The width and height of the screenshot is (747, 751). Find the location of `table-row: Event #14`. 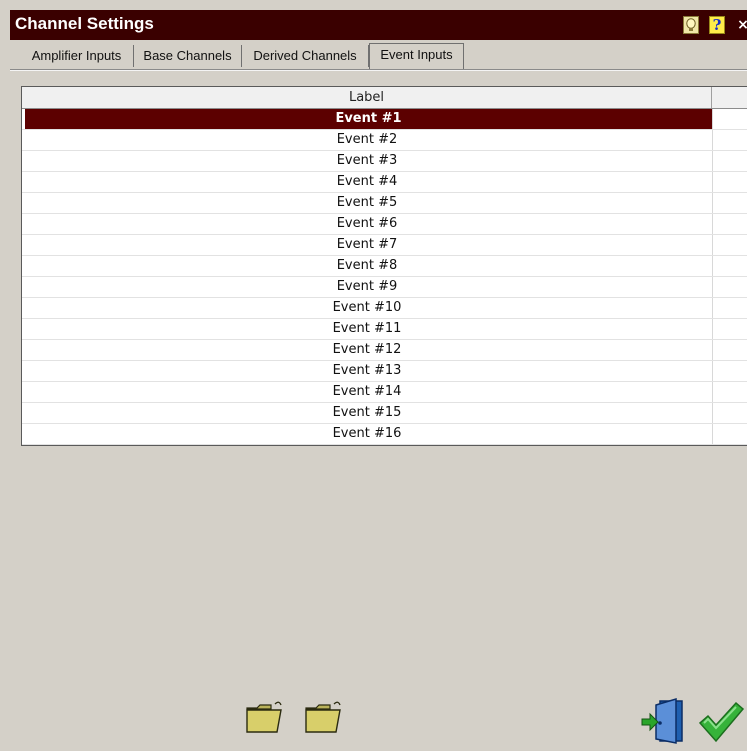

table-row: Event #14 is located at coordinates (384, 392).